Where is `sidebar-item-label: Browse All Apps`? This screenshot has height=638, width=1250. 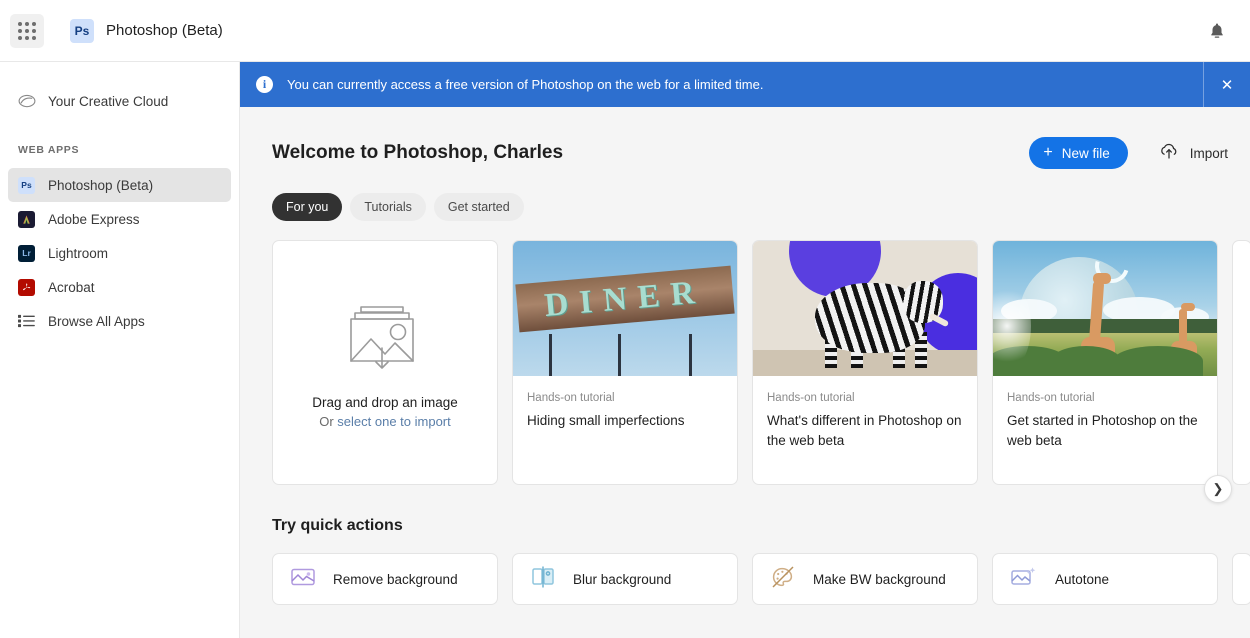
sidebar-item-label: Browse All Apps is located at coordinates (96, 321).